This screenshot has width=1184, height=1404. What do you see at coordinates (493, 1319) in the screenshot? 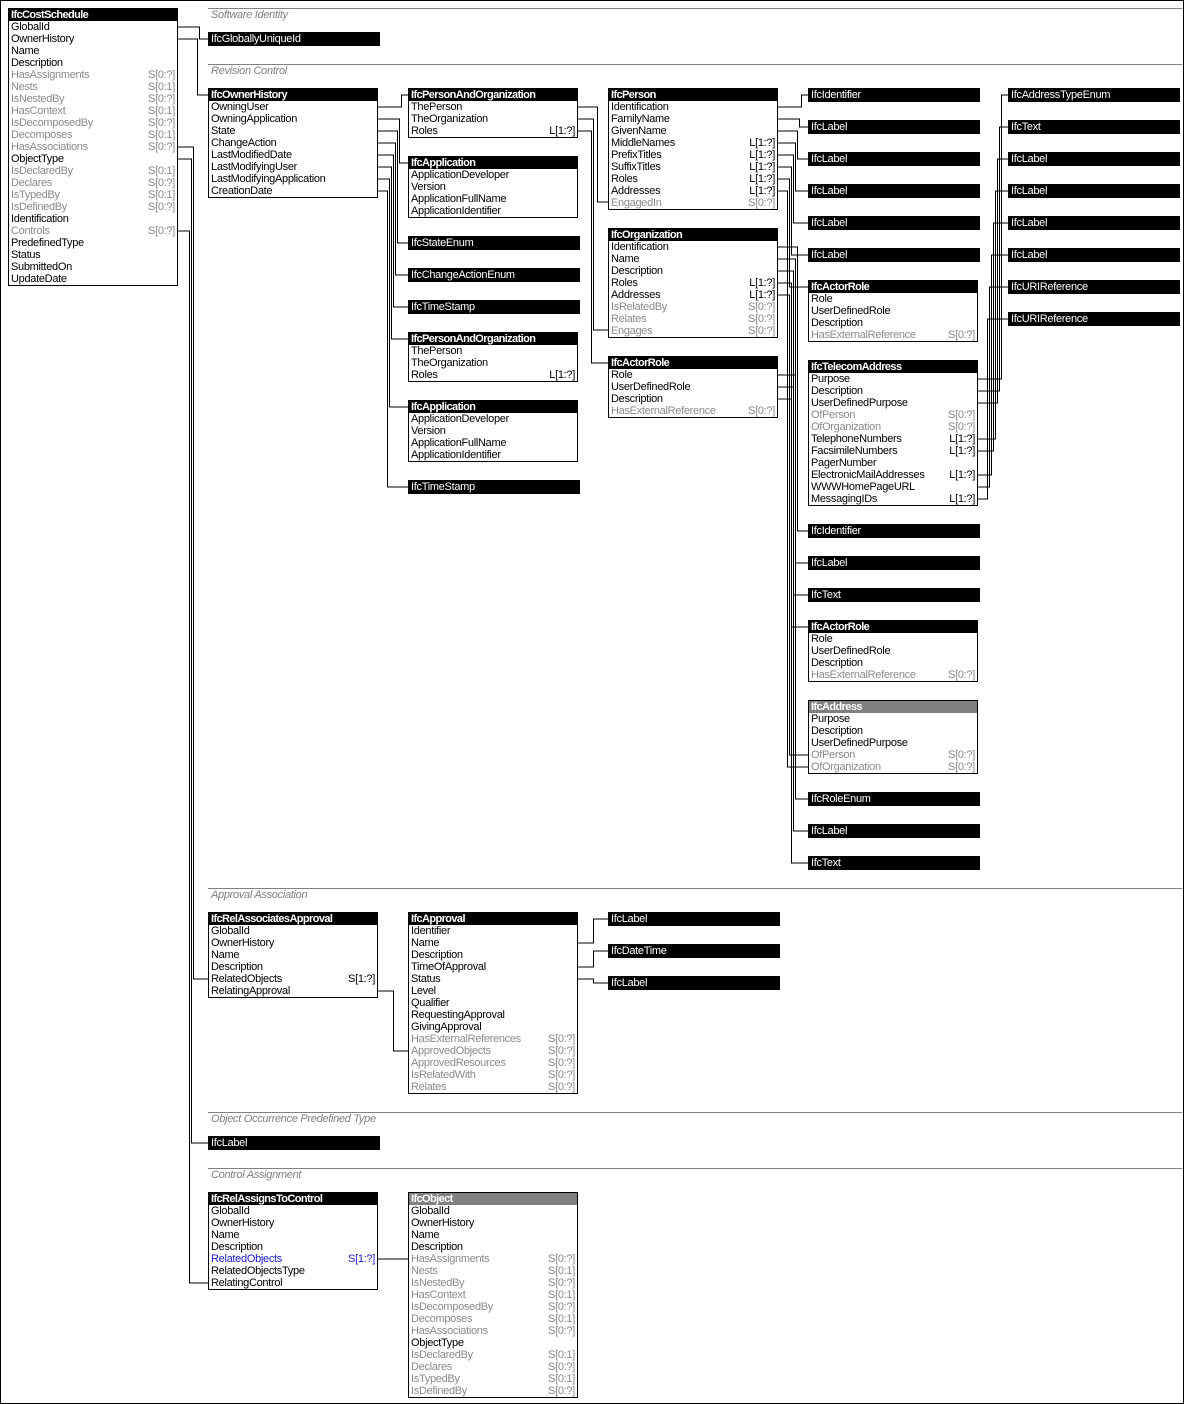
I see `attribute-row: Decomposes S[0:1]` at bounding box center [493, 1319].